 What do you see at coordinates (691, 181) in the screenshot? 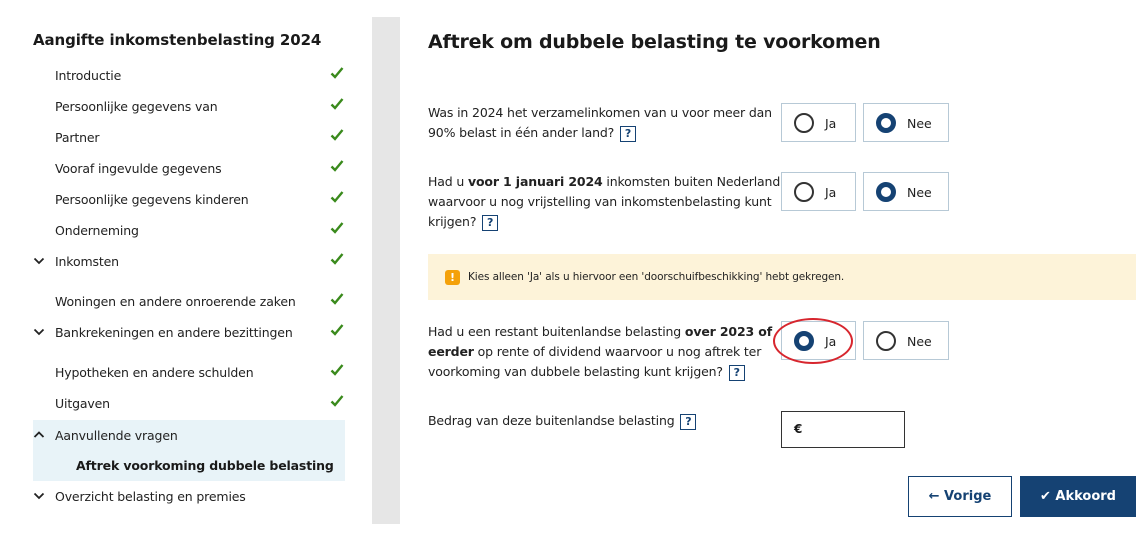
I see `question-text-line: inkomsten buiten Nederland` at bounding box center [691, 181].